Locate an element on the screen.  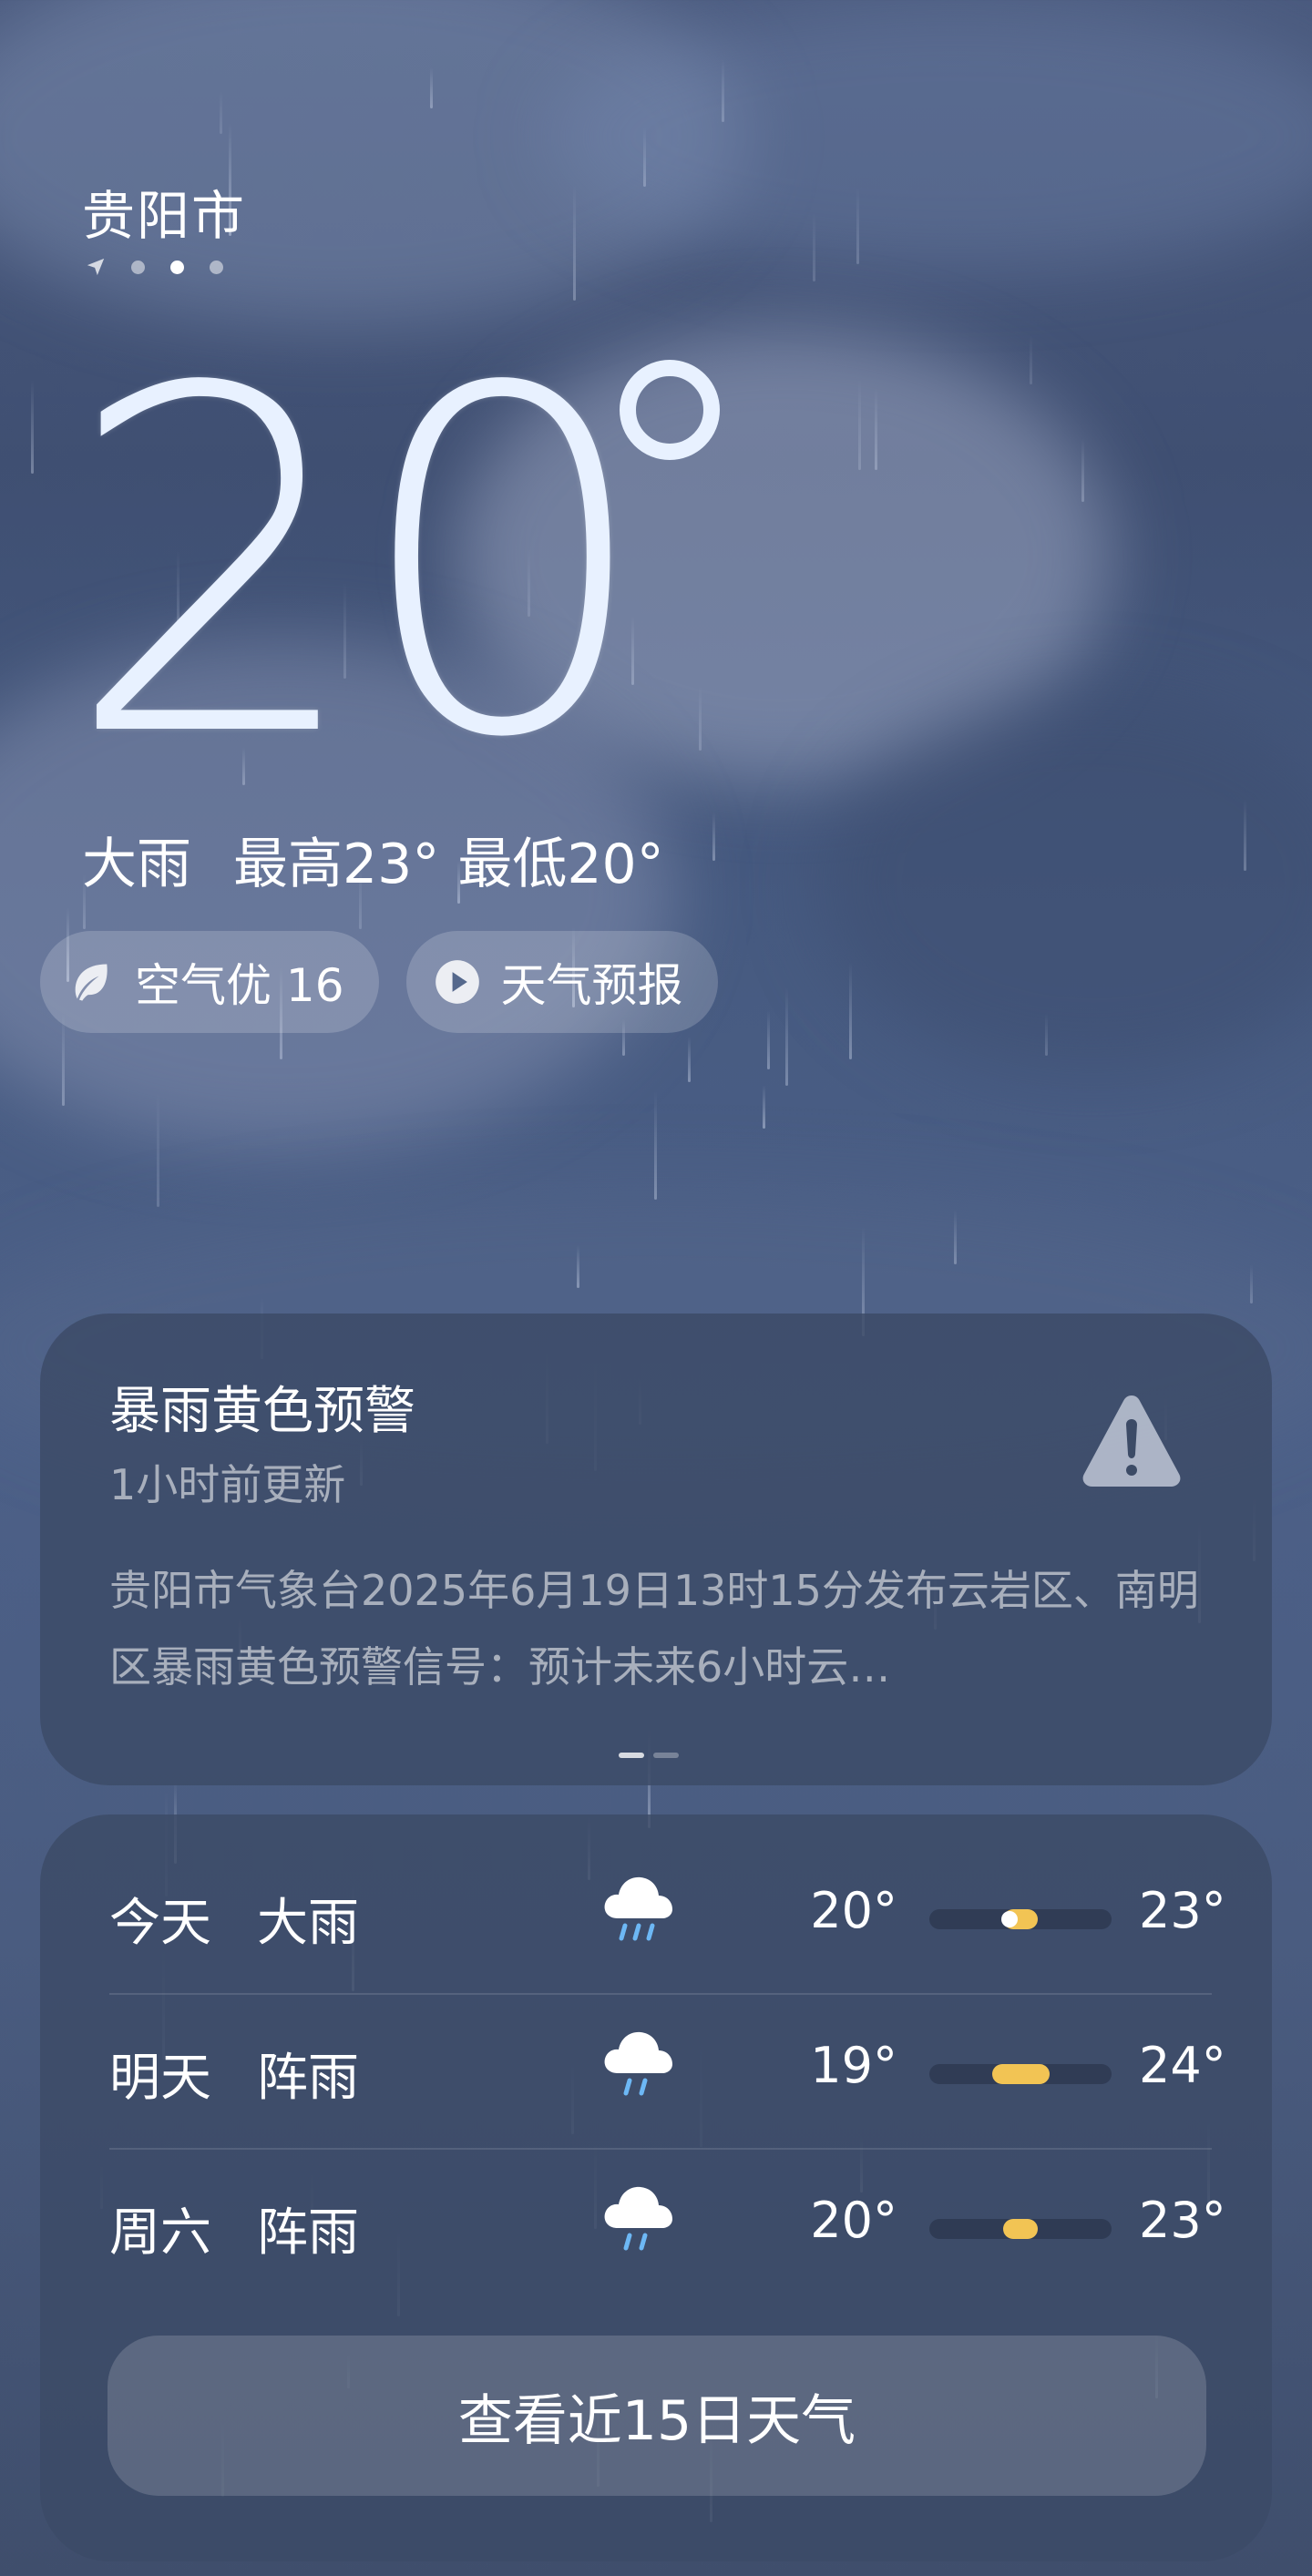
view-15-day-forecast-button: 查看近15日天气 is located at coordinates (657, 2416).